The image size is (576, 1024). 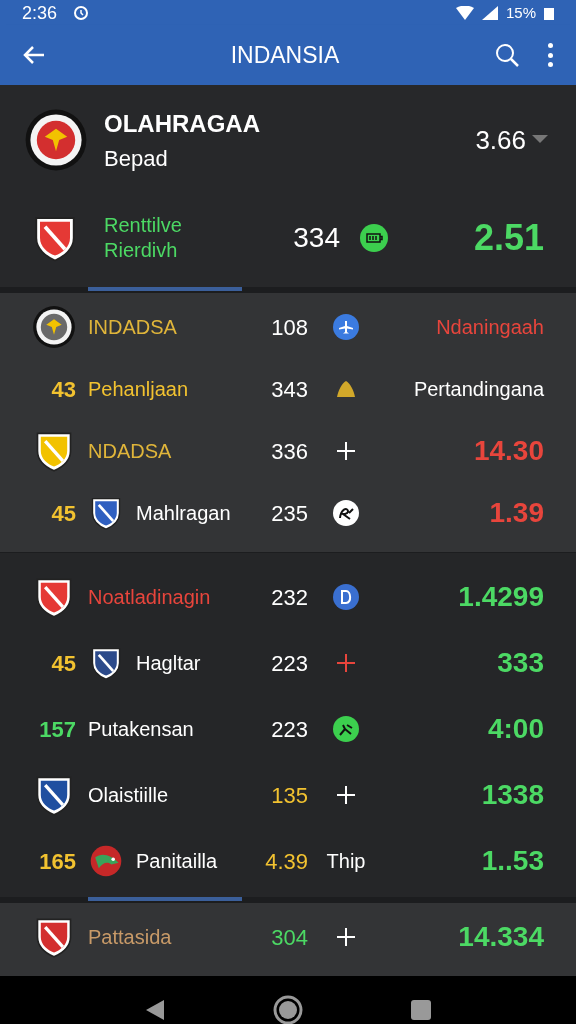 I want to click on score: 108, so click(x=289, y=327).